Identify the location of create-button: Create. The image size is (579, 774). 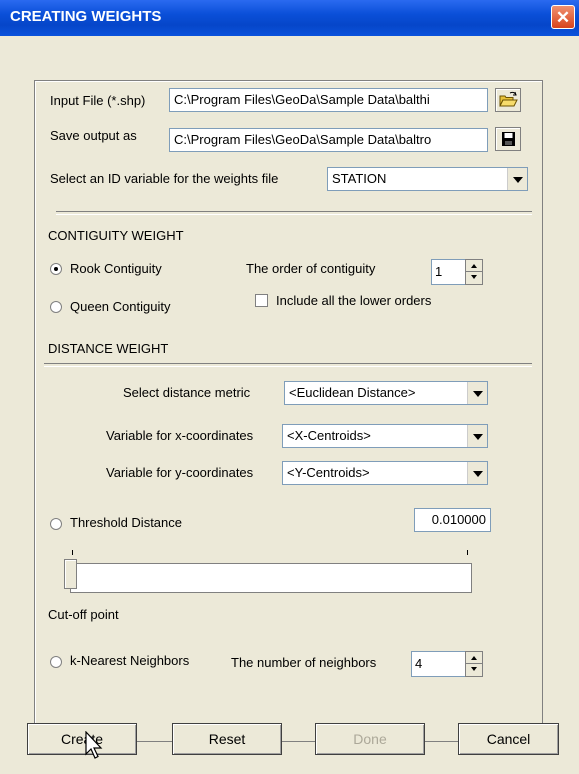
(82, 739).